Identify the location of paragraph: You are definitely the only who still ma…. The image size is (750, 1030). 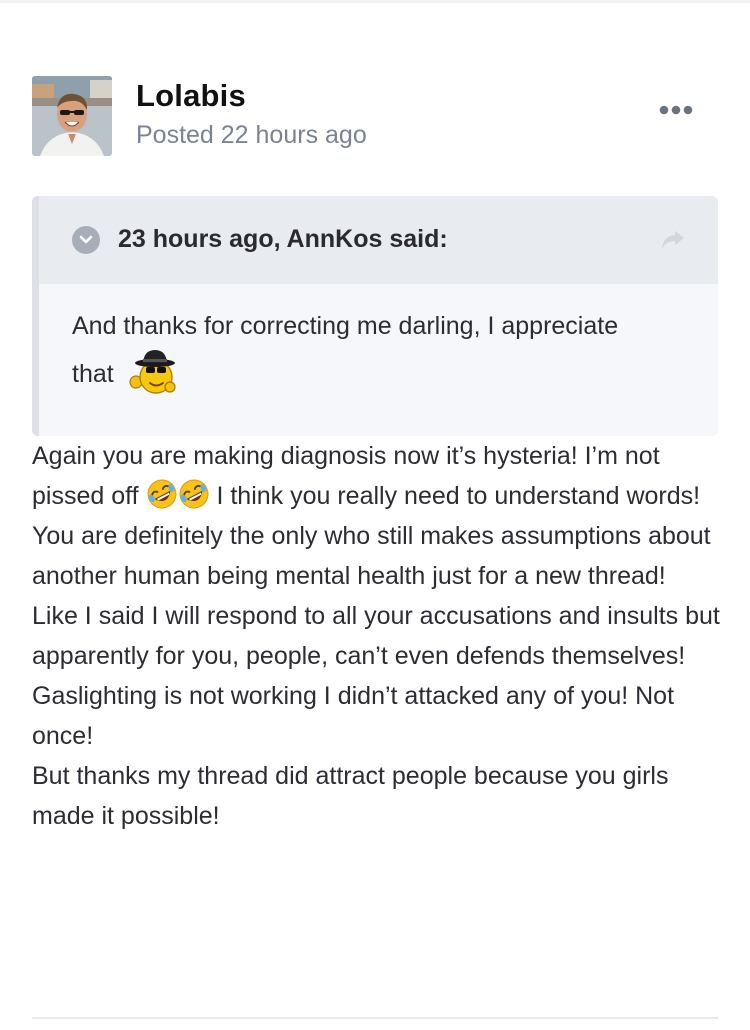
(371, 556).